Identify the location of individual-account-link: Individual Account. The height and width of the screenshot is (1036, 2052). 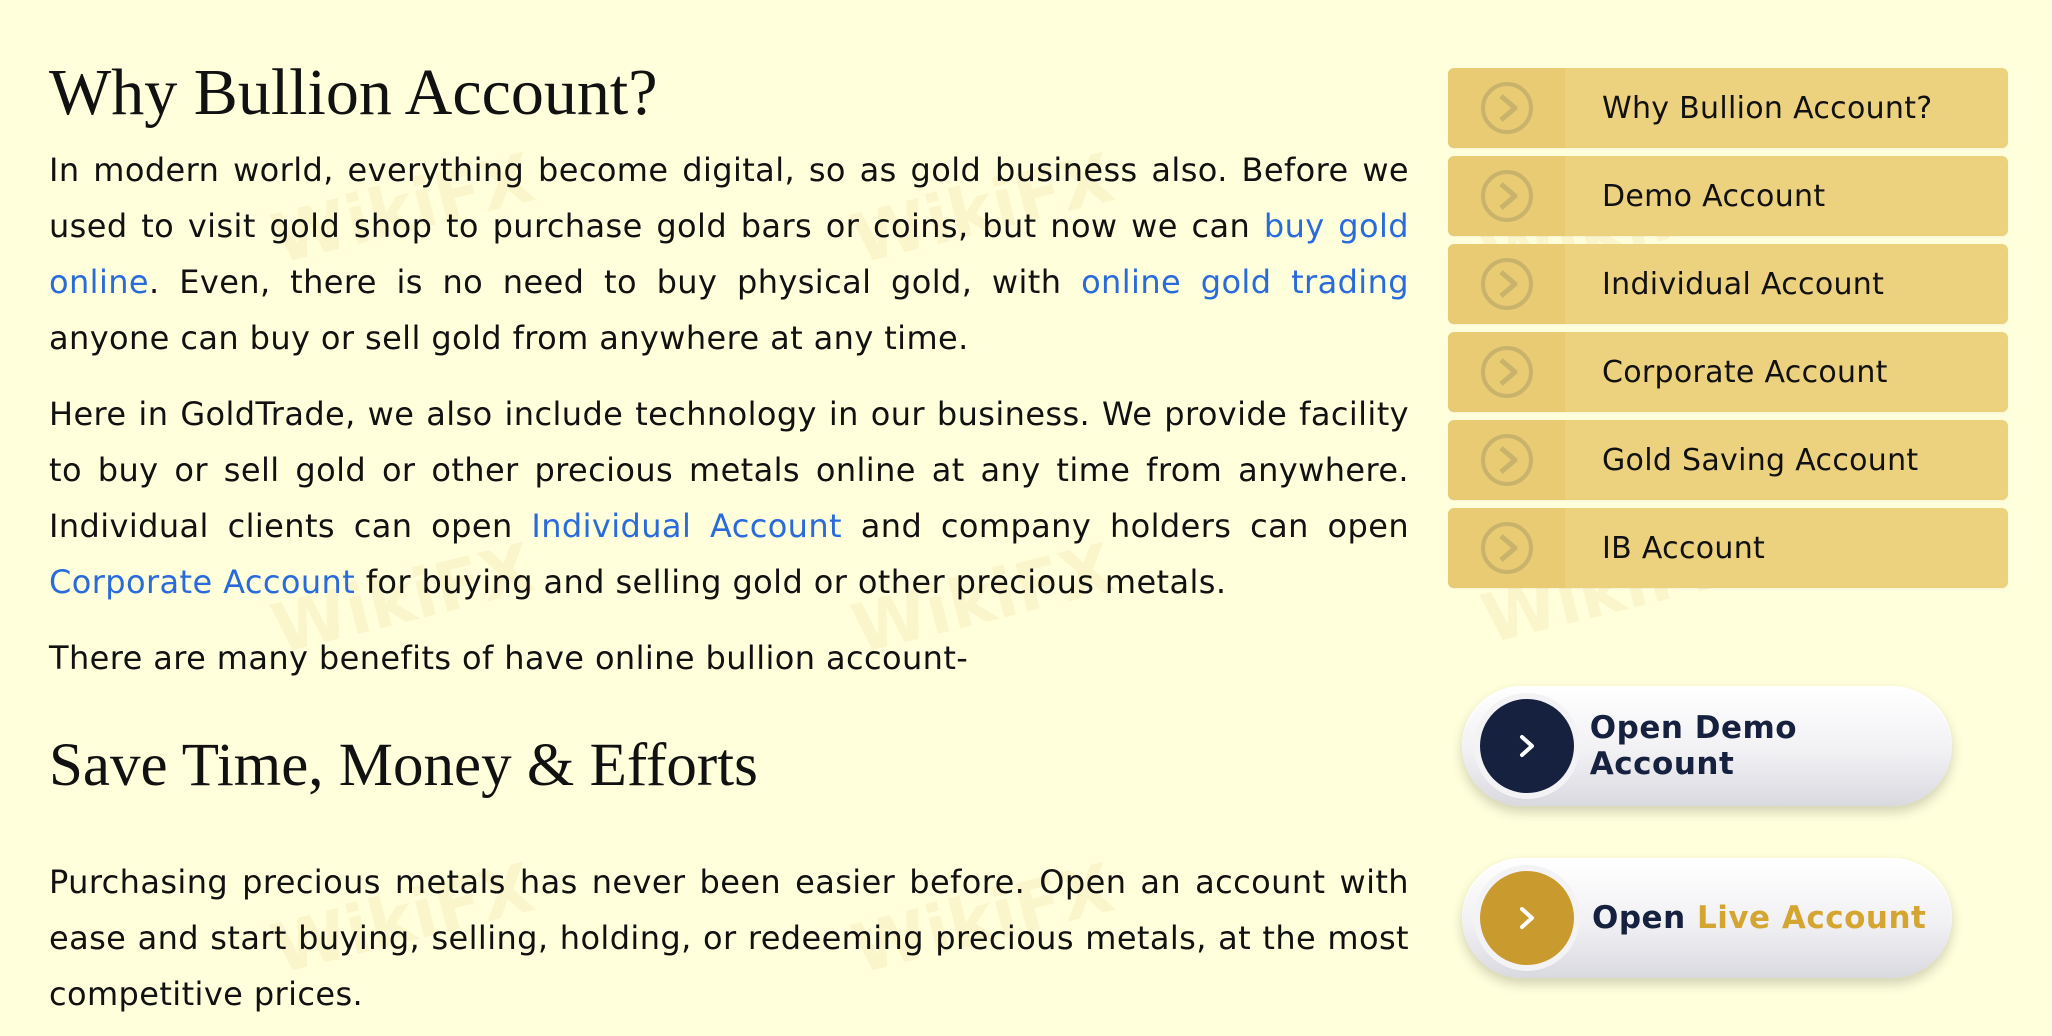
(686, 526).